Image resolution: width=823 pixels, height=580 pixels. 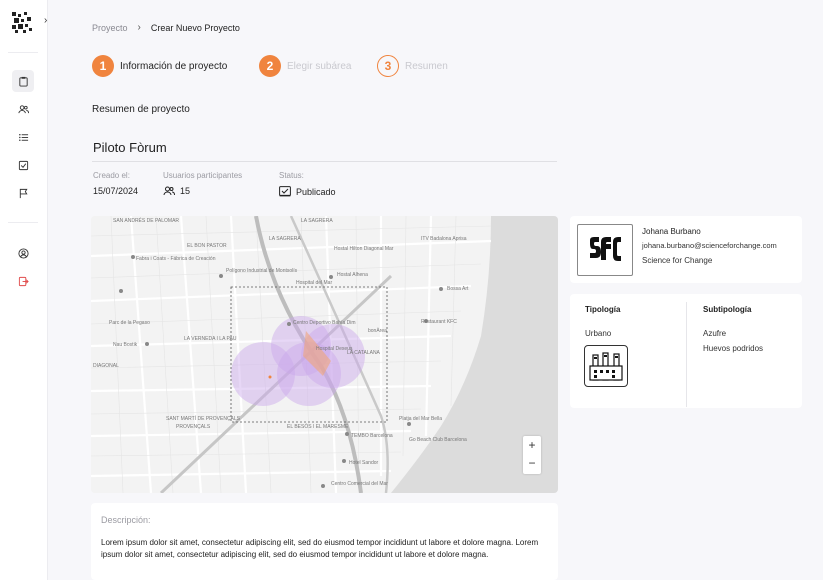 What do you see at coordinates (364, 249) in the screenshot?
I see `map-label: Hostal Hilton Diagonal Mar` at bounding box center [364, 249].